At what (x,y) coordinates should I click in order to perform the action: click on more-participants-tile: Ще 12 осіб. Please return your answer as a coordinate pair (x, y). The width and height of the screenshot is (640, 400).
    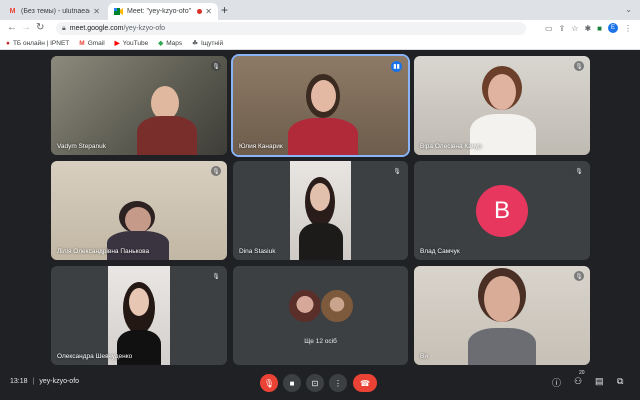
    Looking at the image, I should click on (320, 315).